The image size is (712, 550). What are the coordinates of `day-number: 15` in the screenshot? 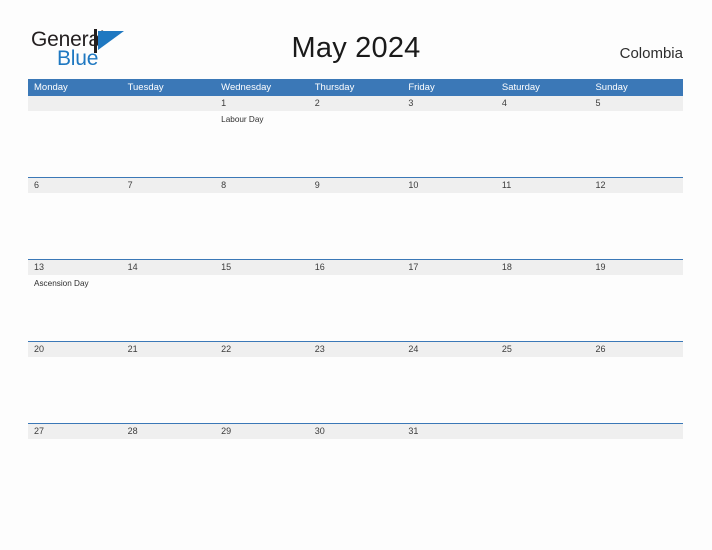 It's located at (262, 267).